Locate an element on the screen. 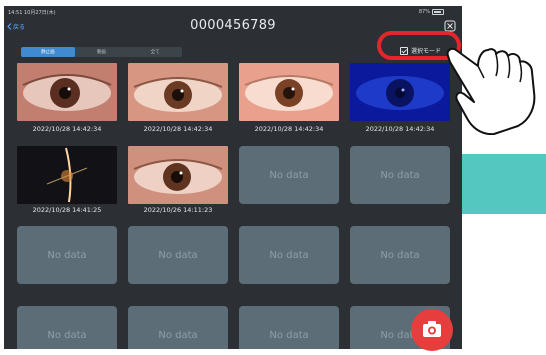 The image size is (546, 355). camera-icon is located at coordinates (432, 329).